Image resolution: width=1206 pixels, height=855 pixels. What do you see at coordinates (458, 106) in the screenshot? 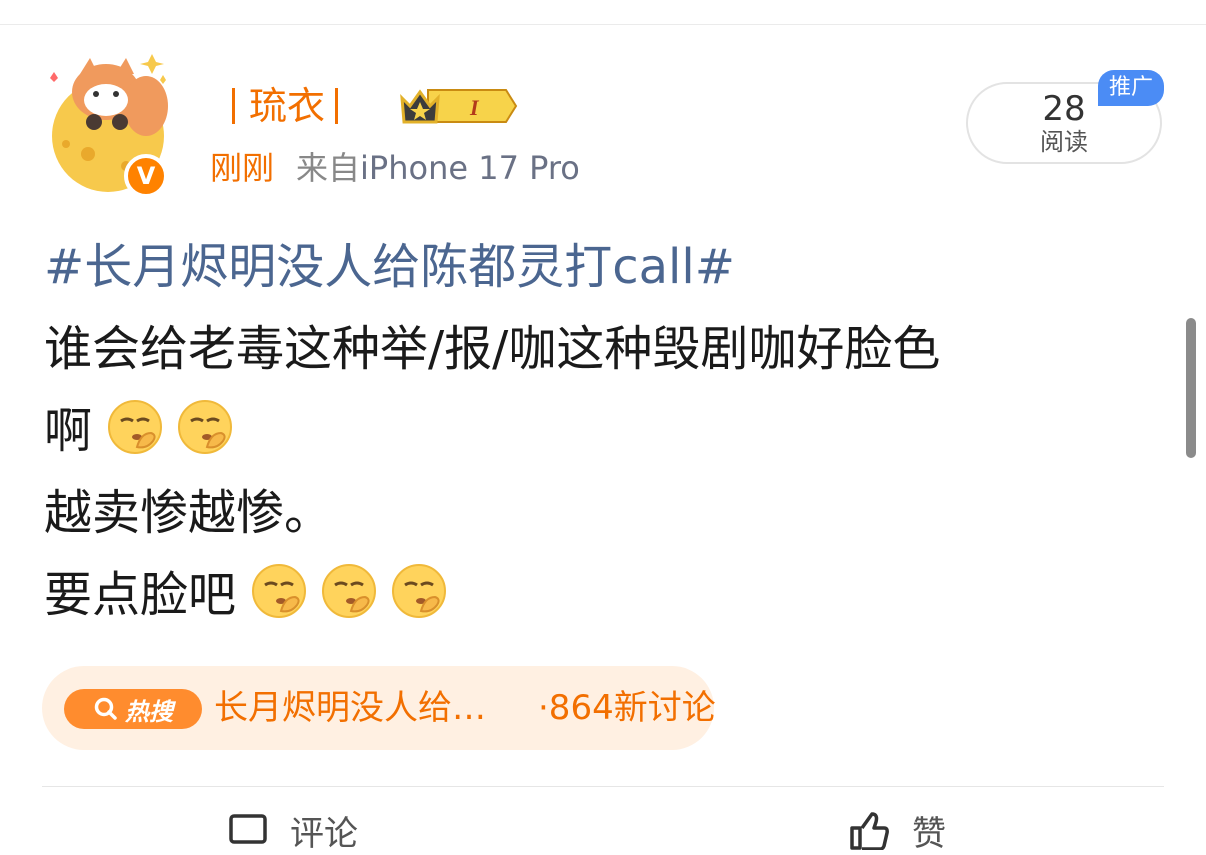
I see `vip-crown-badge-icon: I` at bounding box center [458, 106].